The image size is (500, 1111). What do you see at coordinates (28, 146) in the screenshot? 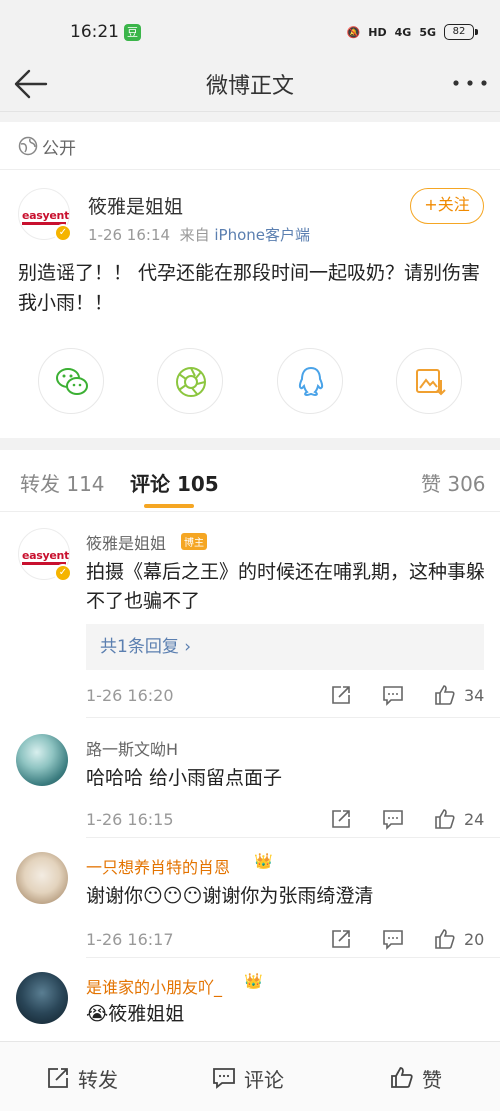
I see `globe-icon` at bounding box center [28, 146].